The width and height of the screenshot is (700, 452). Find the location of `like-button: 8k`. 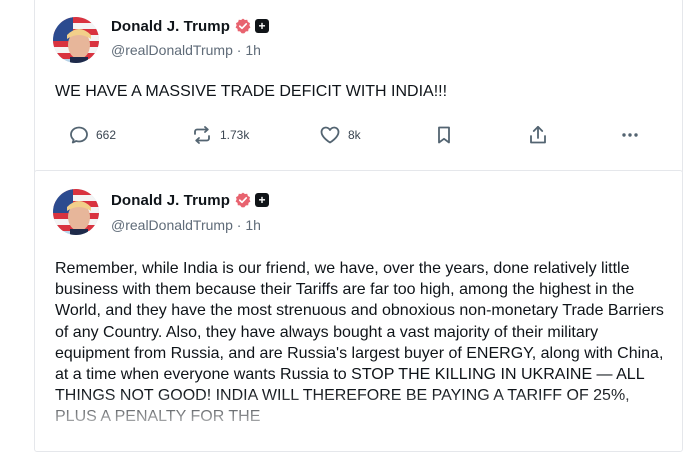

like-button: 8k is located at coordinates (340, 135).